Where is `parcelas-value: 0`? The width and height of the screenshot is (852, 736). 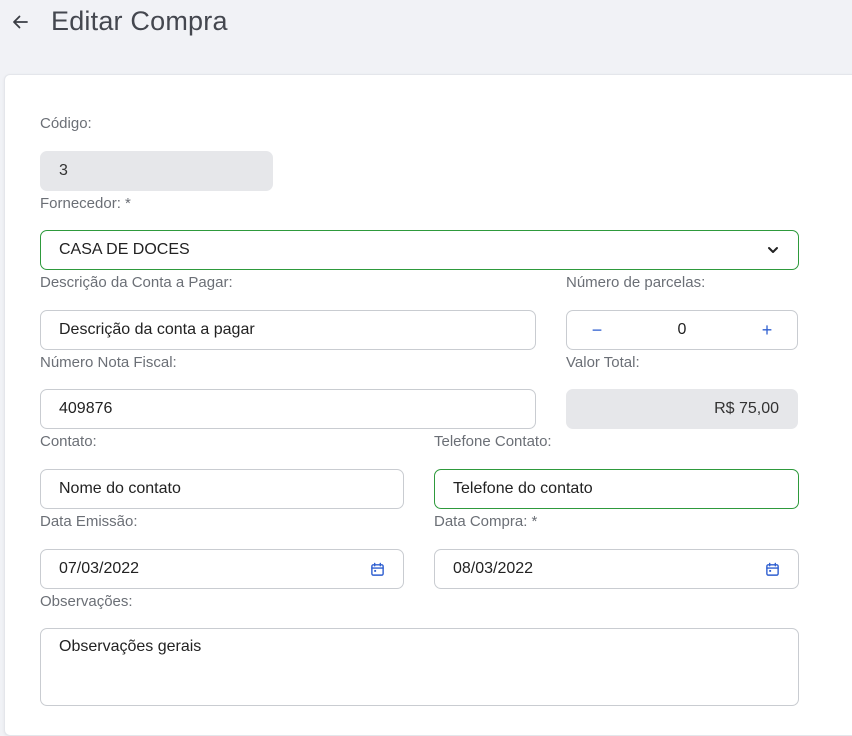 parcelas-value: 0 is located at coordinates (682, 329).